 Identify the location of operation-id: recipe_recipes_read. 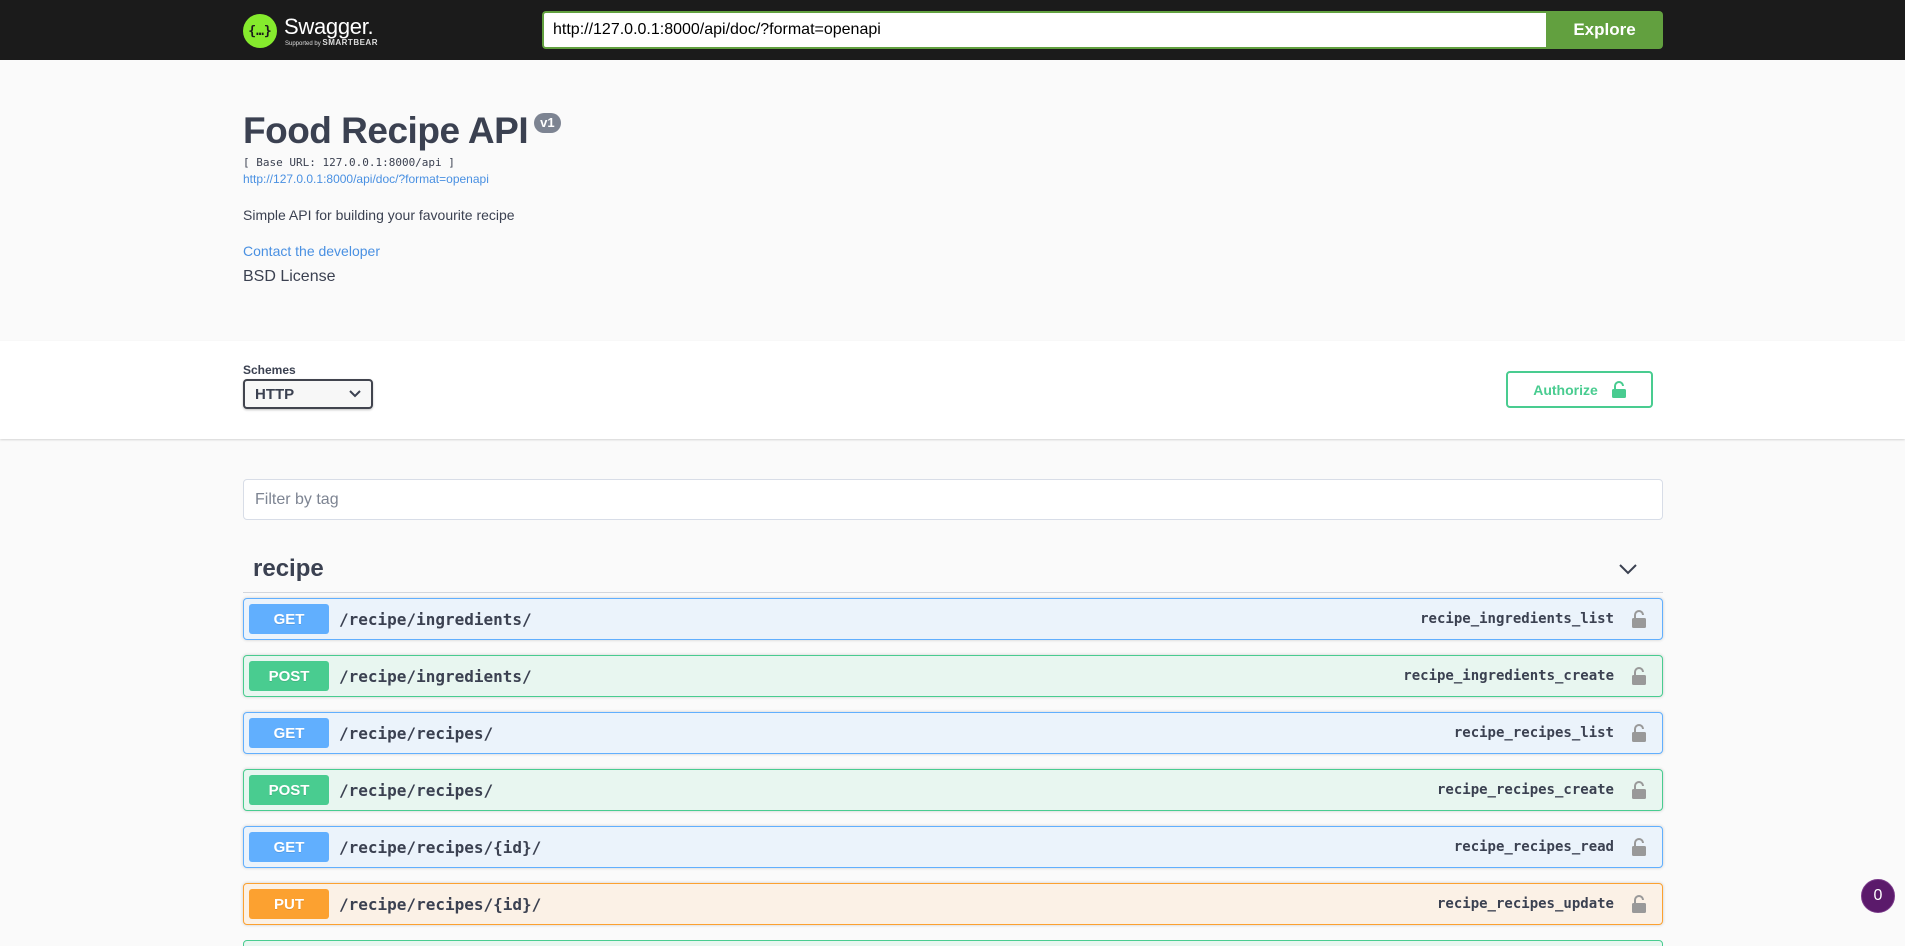
(1533, 847).